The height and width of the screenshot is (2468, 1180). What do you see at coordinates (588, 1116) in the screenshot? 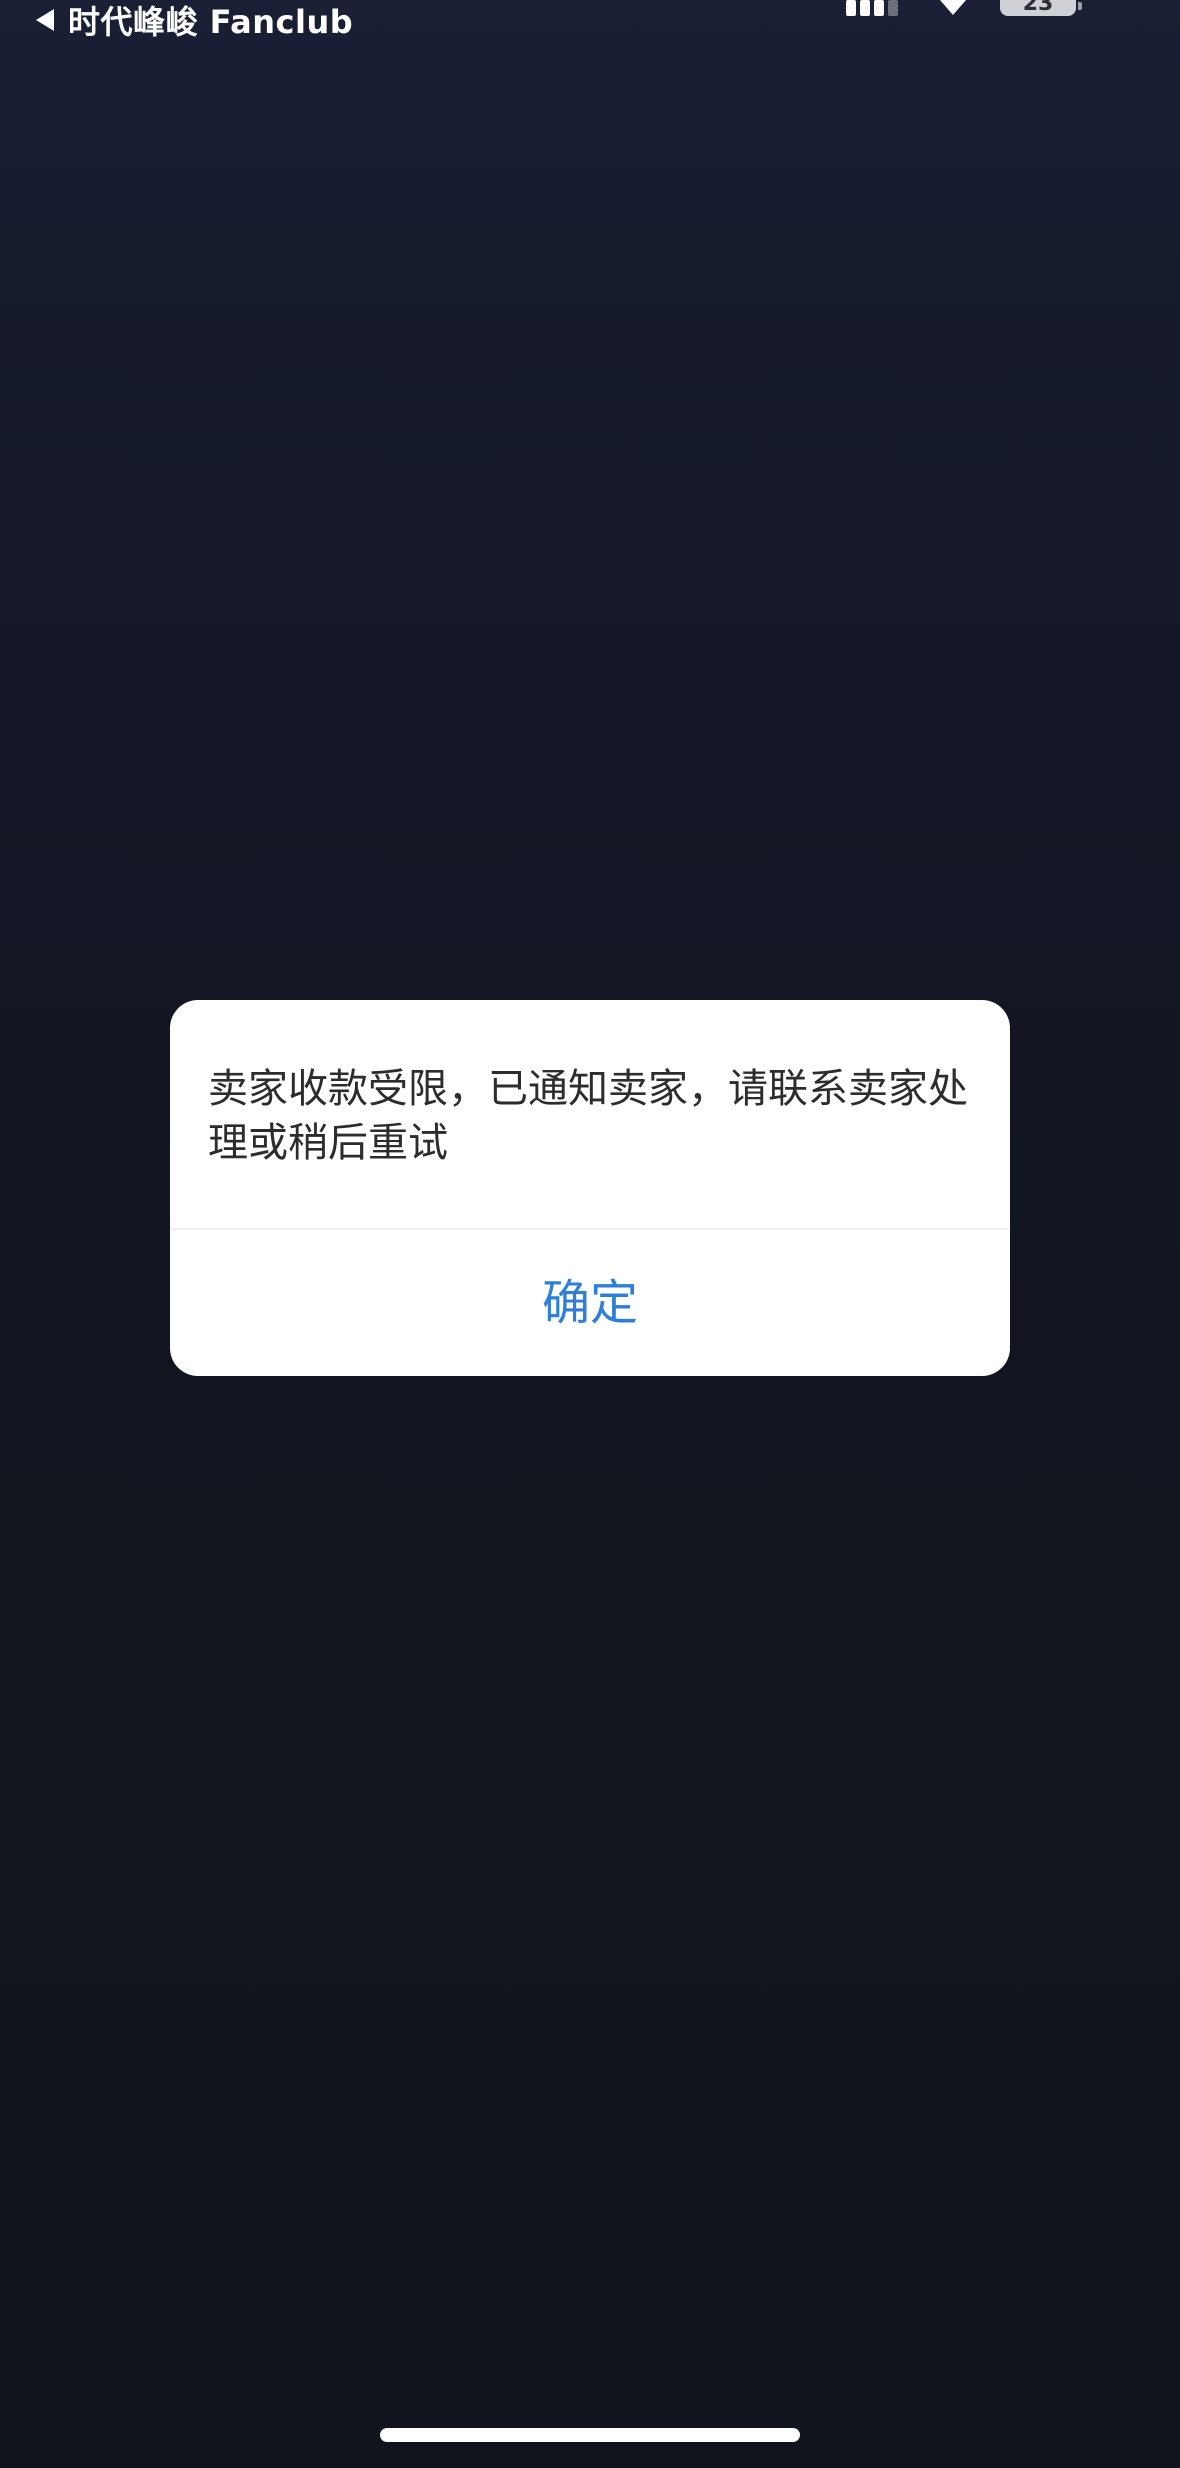
I see `dialog-message: 卖家收款受限，已通知卖家，请联系卖家处理或稍后重试` at bounding box center [588, 1116].